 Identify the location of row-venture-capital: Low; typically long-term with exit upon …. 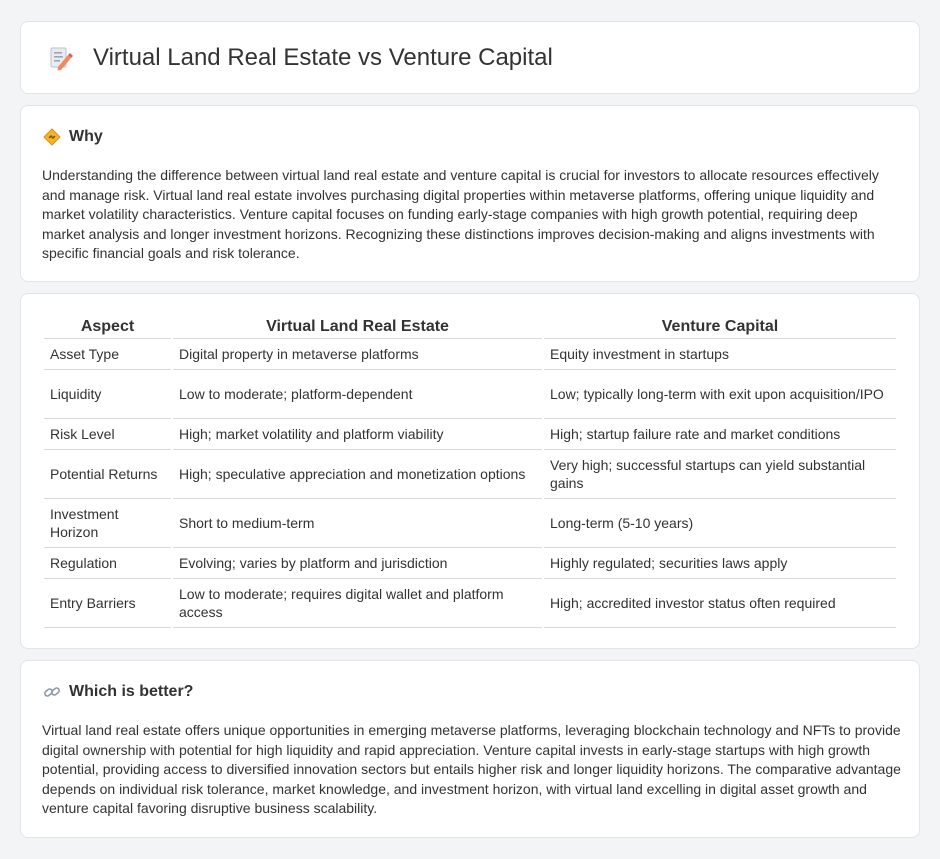
(720, 394).